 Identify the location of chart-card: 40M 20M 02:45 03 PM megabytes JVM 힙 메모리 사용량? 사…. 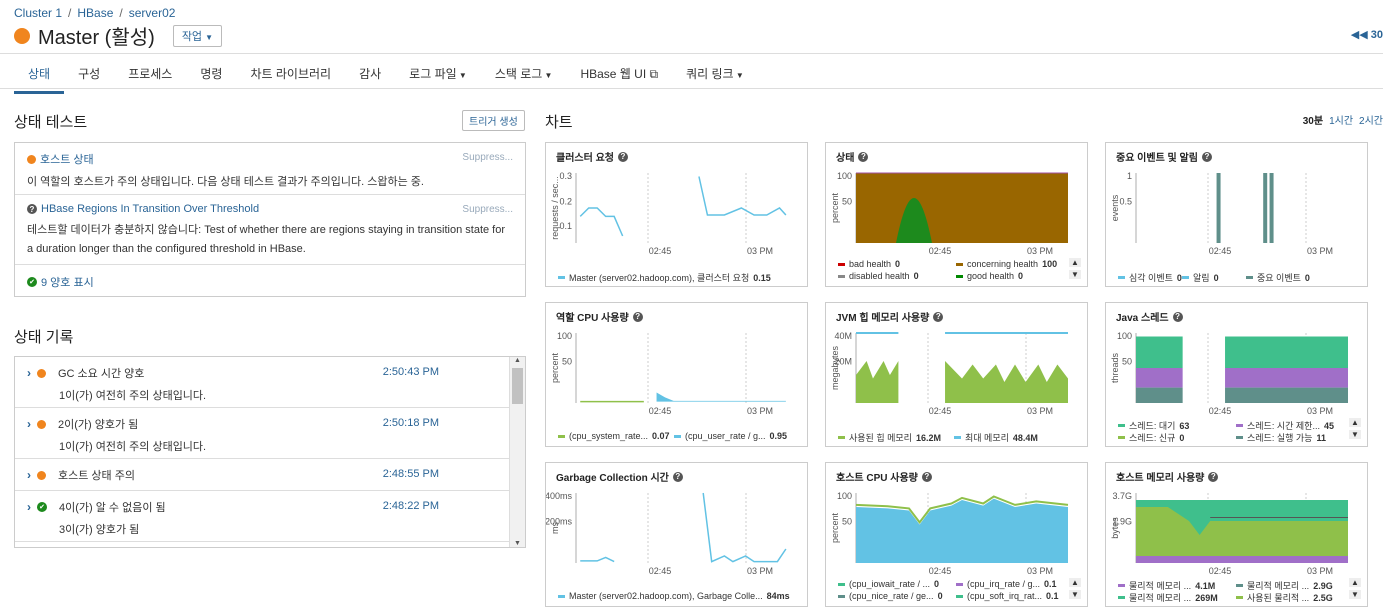
(956, 374).